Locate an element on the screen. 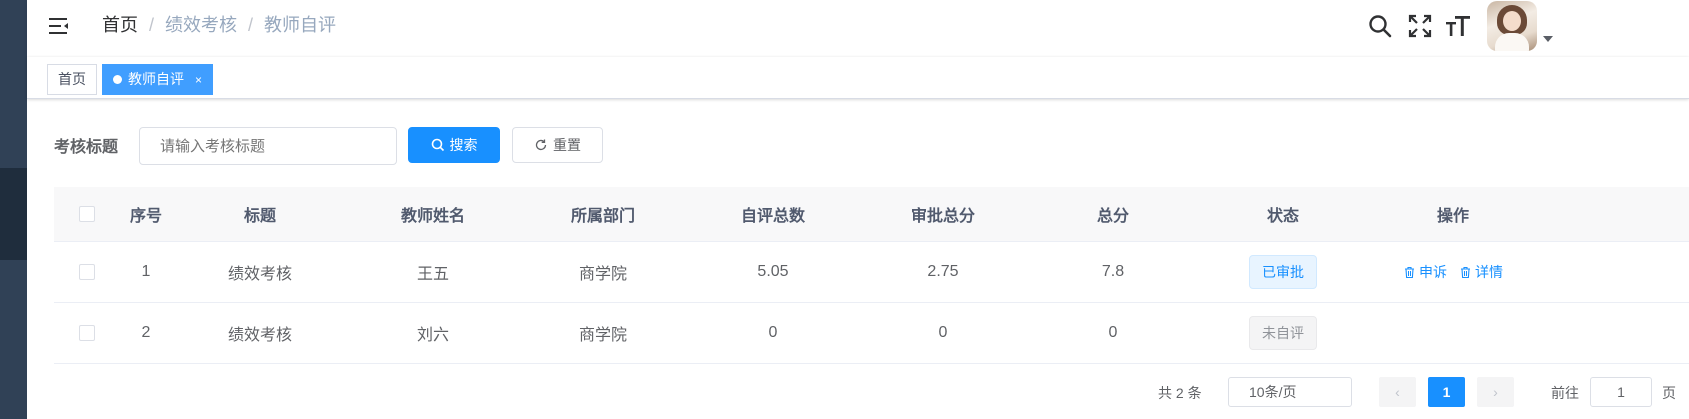 This screenshot has width=1689, height=419. table-row: 2 绩效考核 刘六 商学院 0 0 0 未自评 is located at coordinates (871, 333).